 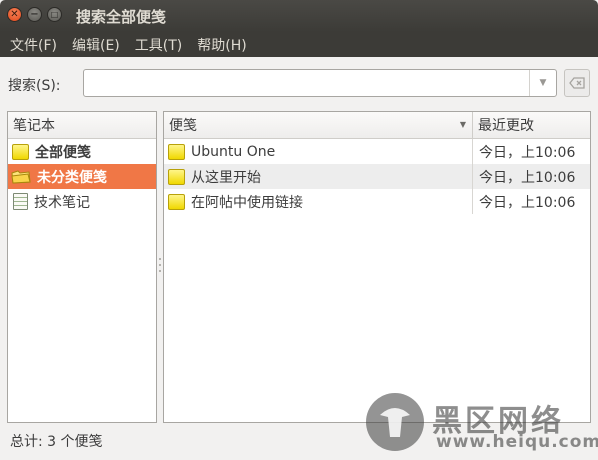 I want to click on close-icon: ✕, so click(x=14, y=14).